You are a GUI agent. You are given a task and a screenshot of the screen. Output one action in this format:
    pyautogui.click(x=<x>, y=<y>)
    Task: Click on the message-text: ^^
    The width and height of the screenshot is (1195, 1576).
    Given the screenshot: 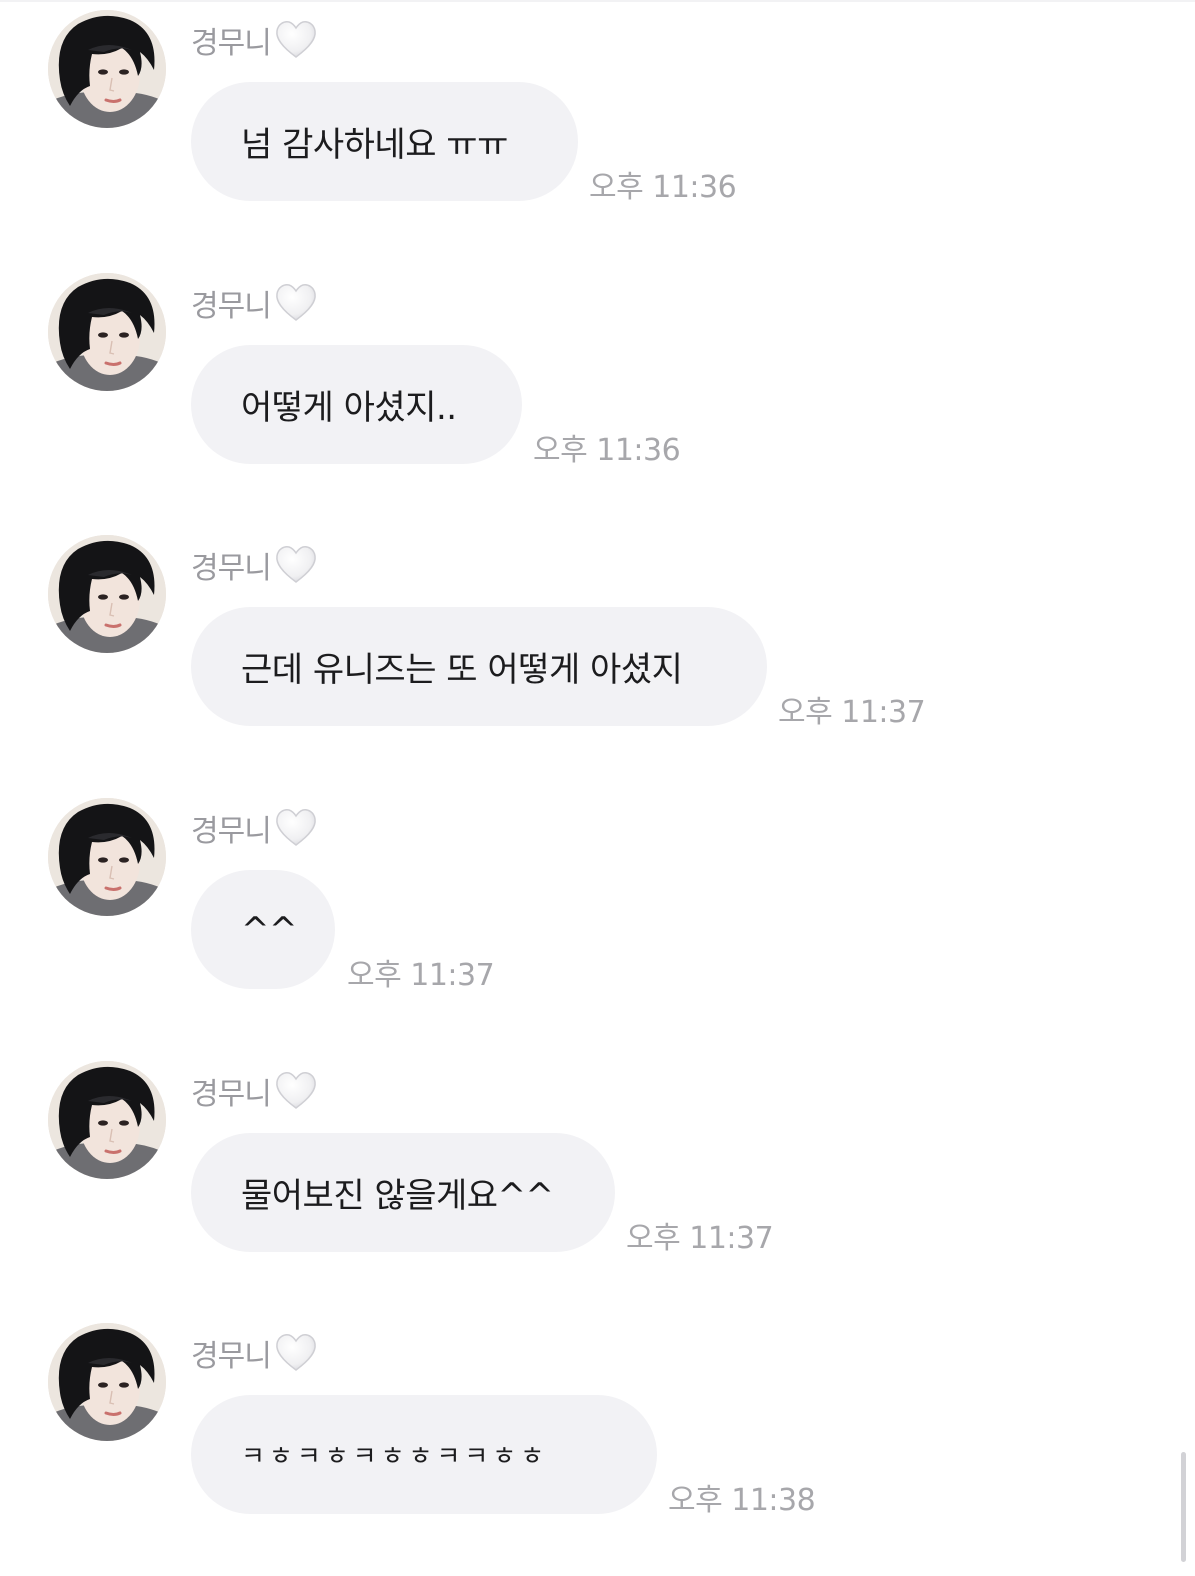 What is the action you would take?
    pyautogui.click(x=269, y=929)
    